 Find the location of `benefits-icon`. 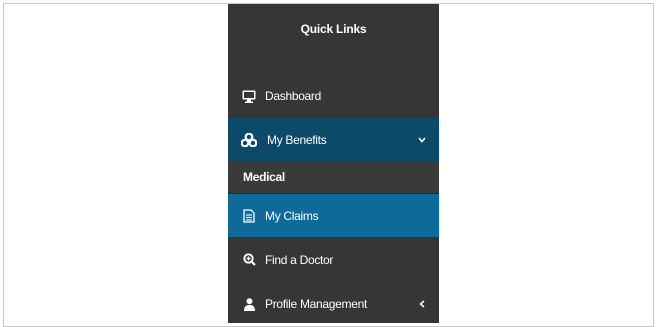

benefits-icon is located at coordinates (249, 140).